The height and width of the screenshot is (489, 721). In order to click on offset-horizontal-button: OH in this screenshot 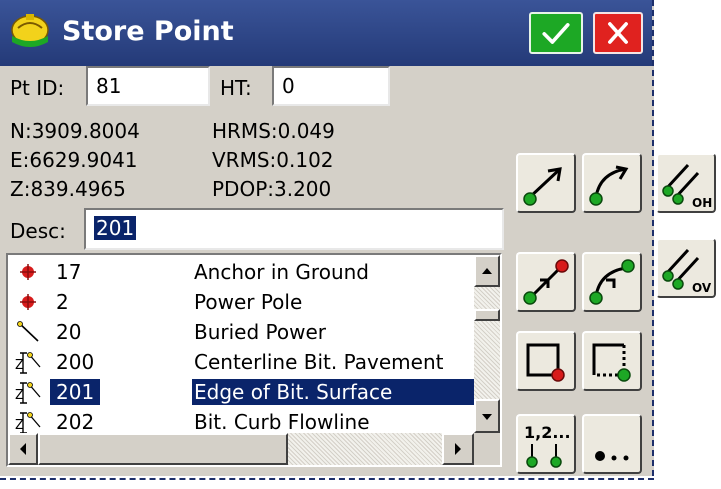, I will do `click(686, 183)`.